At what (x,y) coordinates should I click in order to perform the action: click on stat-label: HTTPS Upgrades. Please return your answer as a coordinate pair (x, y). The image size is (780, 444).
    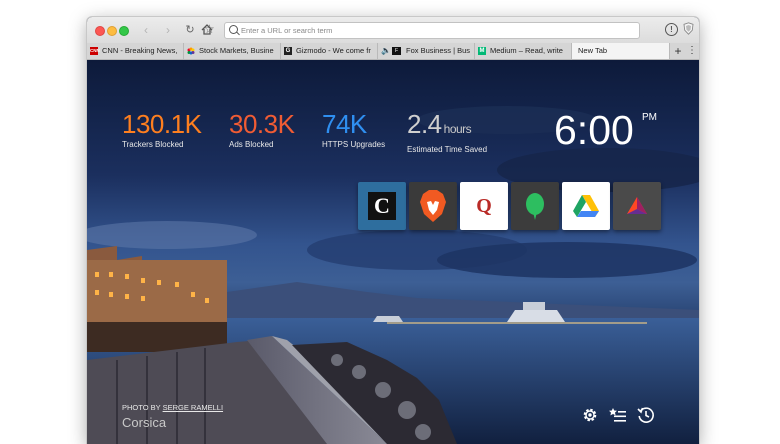
    Looking at the image, I should click on (354, 144).